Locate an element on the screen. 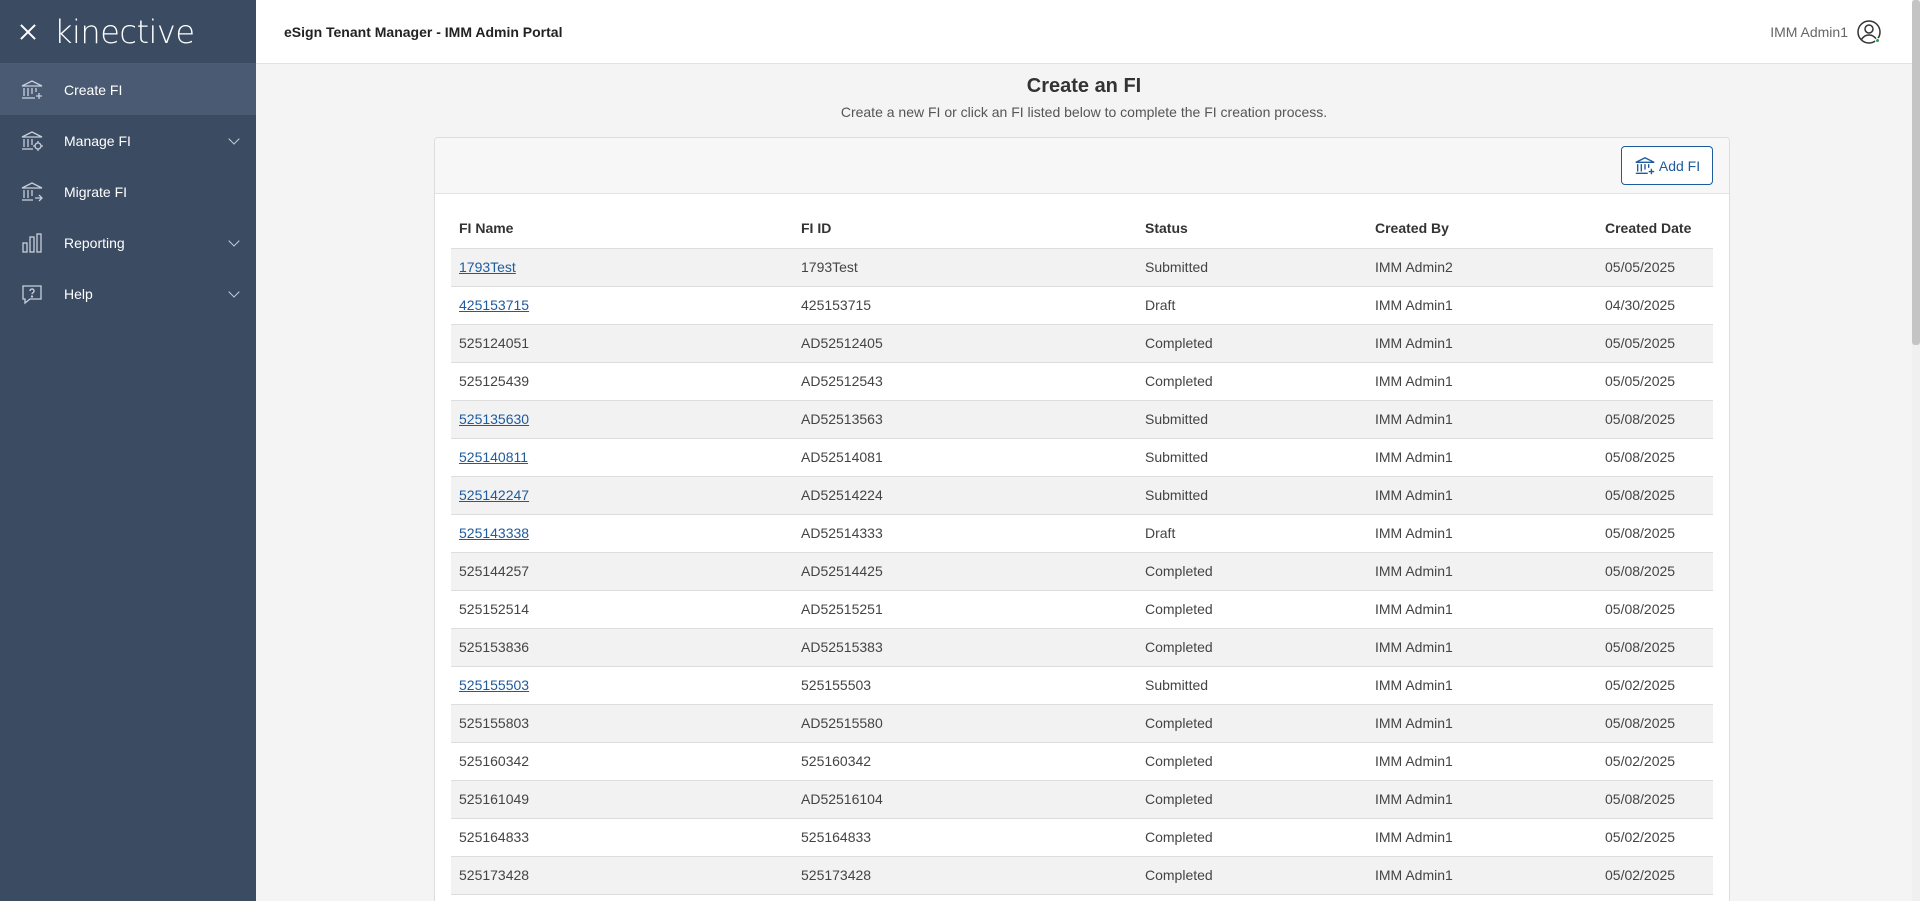 Image resolution: width=1920 pixels, height=901 pixels. column-header-fi-id: FI ID is located at coordinates (965, 228).